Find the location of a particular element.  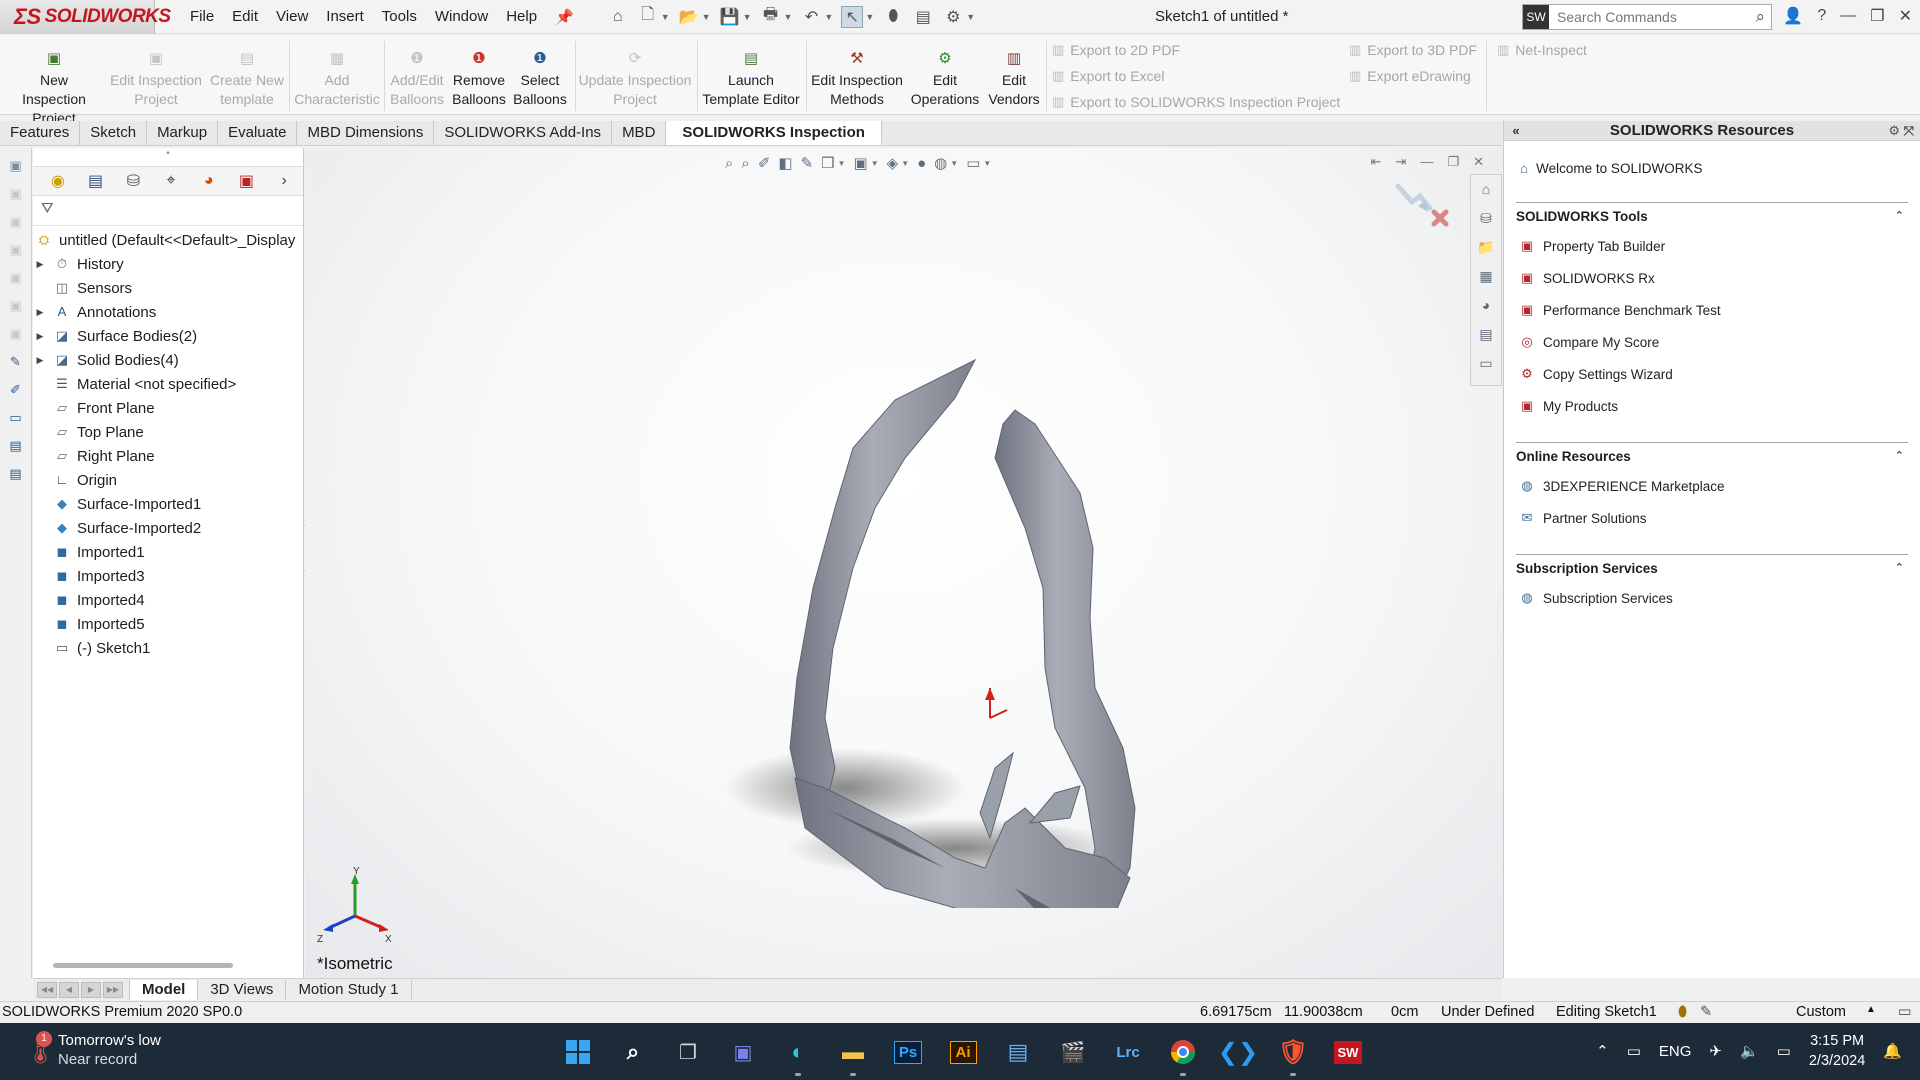

edit-inspection-methods-button: ⚒ Edit Inspection Methods is located at coordinates (857, 79).